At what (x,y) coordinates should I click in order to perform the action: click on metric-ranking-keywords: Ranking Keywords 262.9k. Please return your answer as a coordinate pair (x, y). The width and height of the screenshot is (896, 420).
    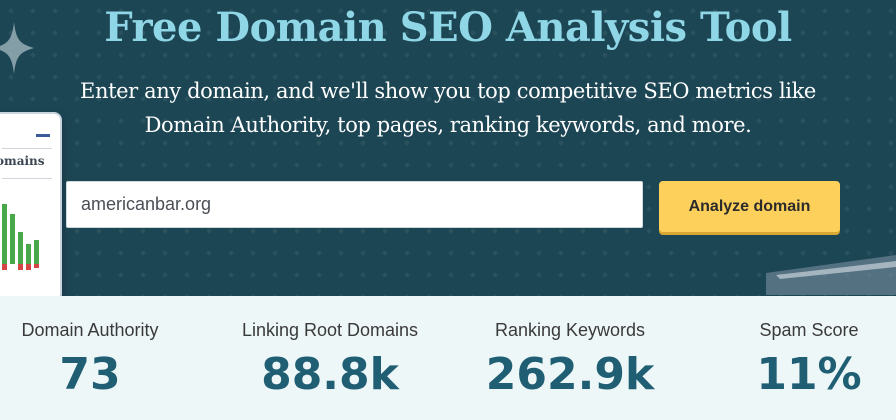
    Looking at the image, I should click on (570, 360).